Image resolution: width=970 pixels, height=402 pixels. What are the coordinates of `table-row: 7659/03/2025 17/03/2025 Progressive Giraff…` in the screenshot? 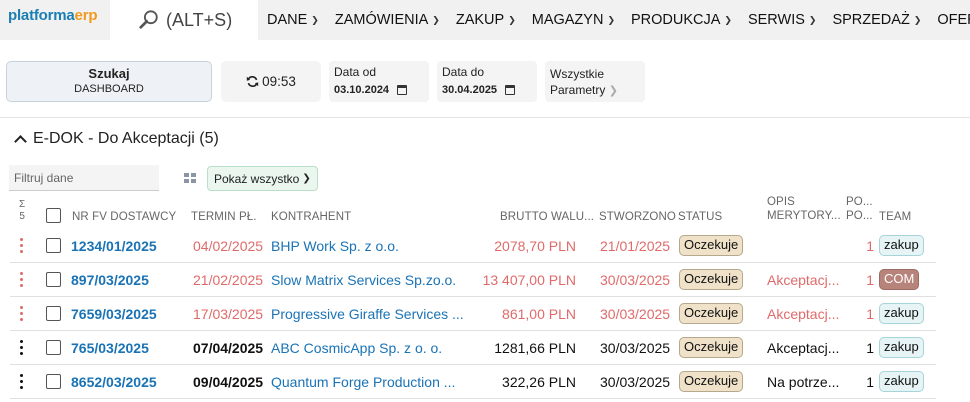 It's located at (473, 314).